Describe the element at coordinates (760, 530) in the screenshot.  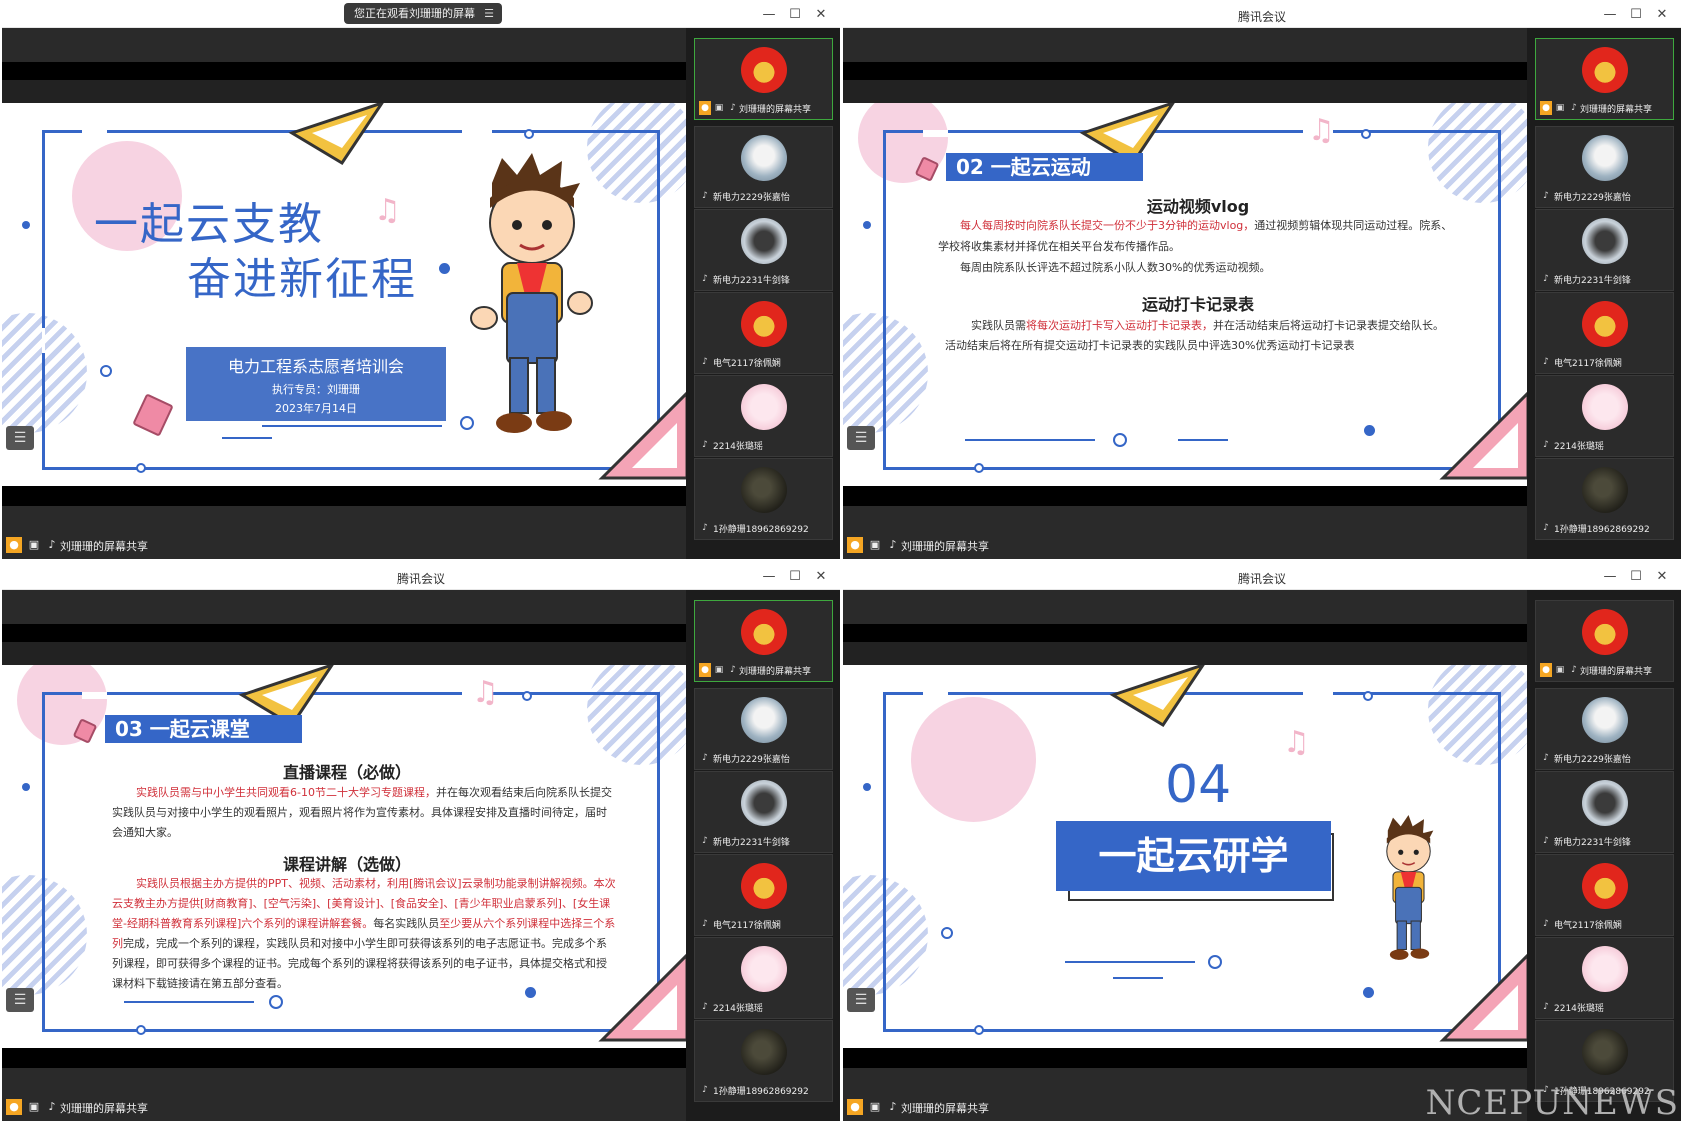
I see `participant-name: 1孙静珊18962869292` at that location.